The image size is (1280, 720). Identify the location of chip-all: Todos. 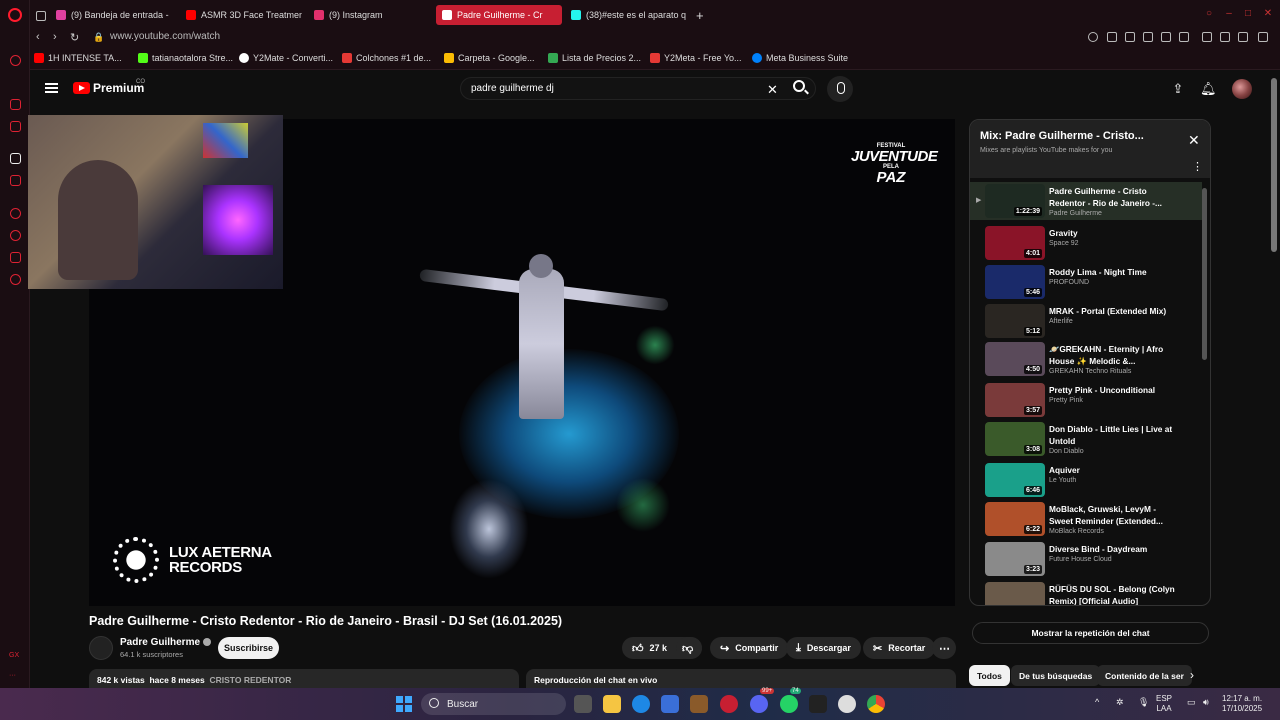
(989, 675).